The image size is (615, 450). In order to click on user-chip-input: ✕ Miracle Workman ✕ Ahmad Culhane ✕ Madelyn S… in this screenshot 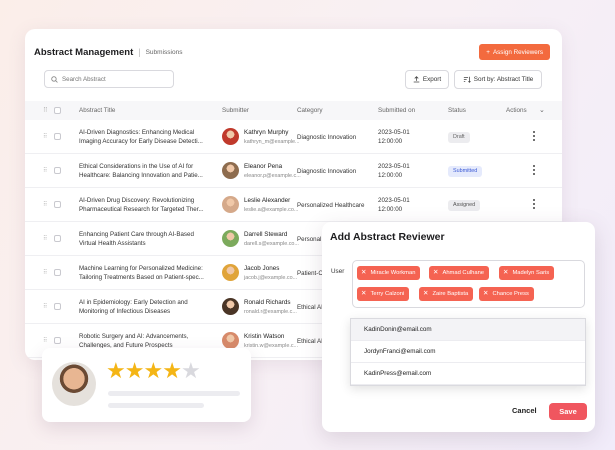, I will do `click(468, 284)`.